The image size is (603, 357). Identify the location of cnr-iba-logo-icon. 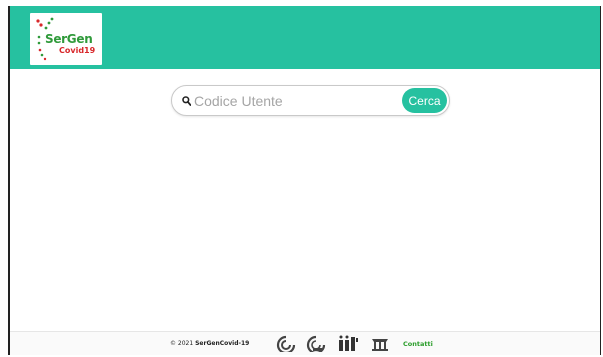
(316, 343).